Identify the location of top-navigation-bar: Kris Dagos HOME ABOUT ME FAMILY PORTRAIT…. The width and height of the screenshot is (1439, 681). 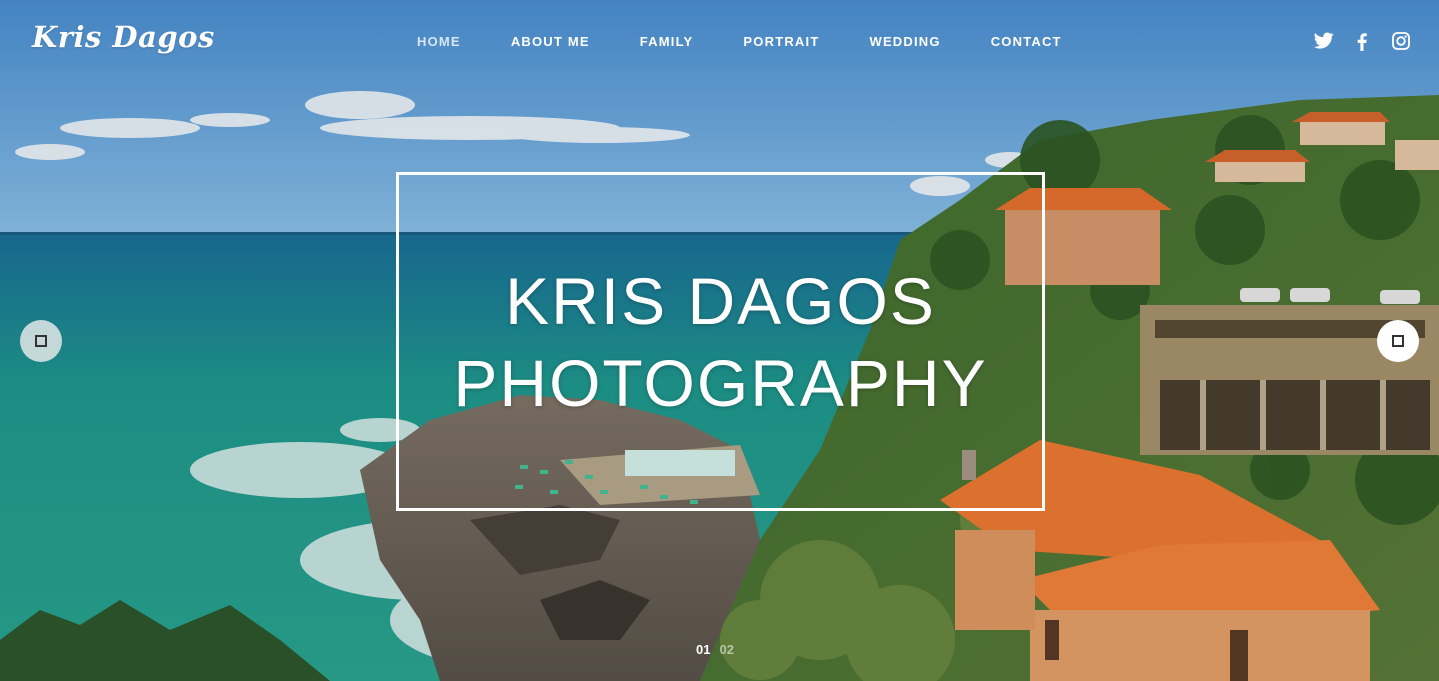
(719, 42).